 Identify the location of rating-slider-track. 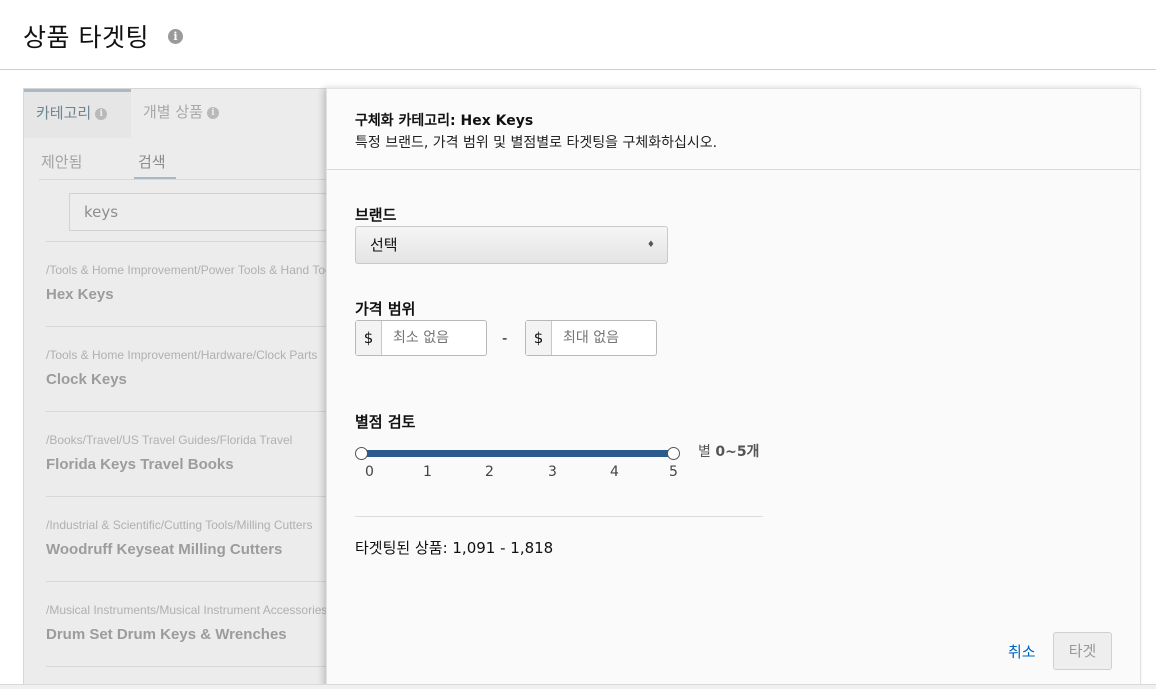
(517, 453).